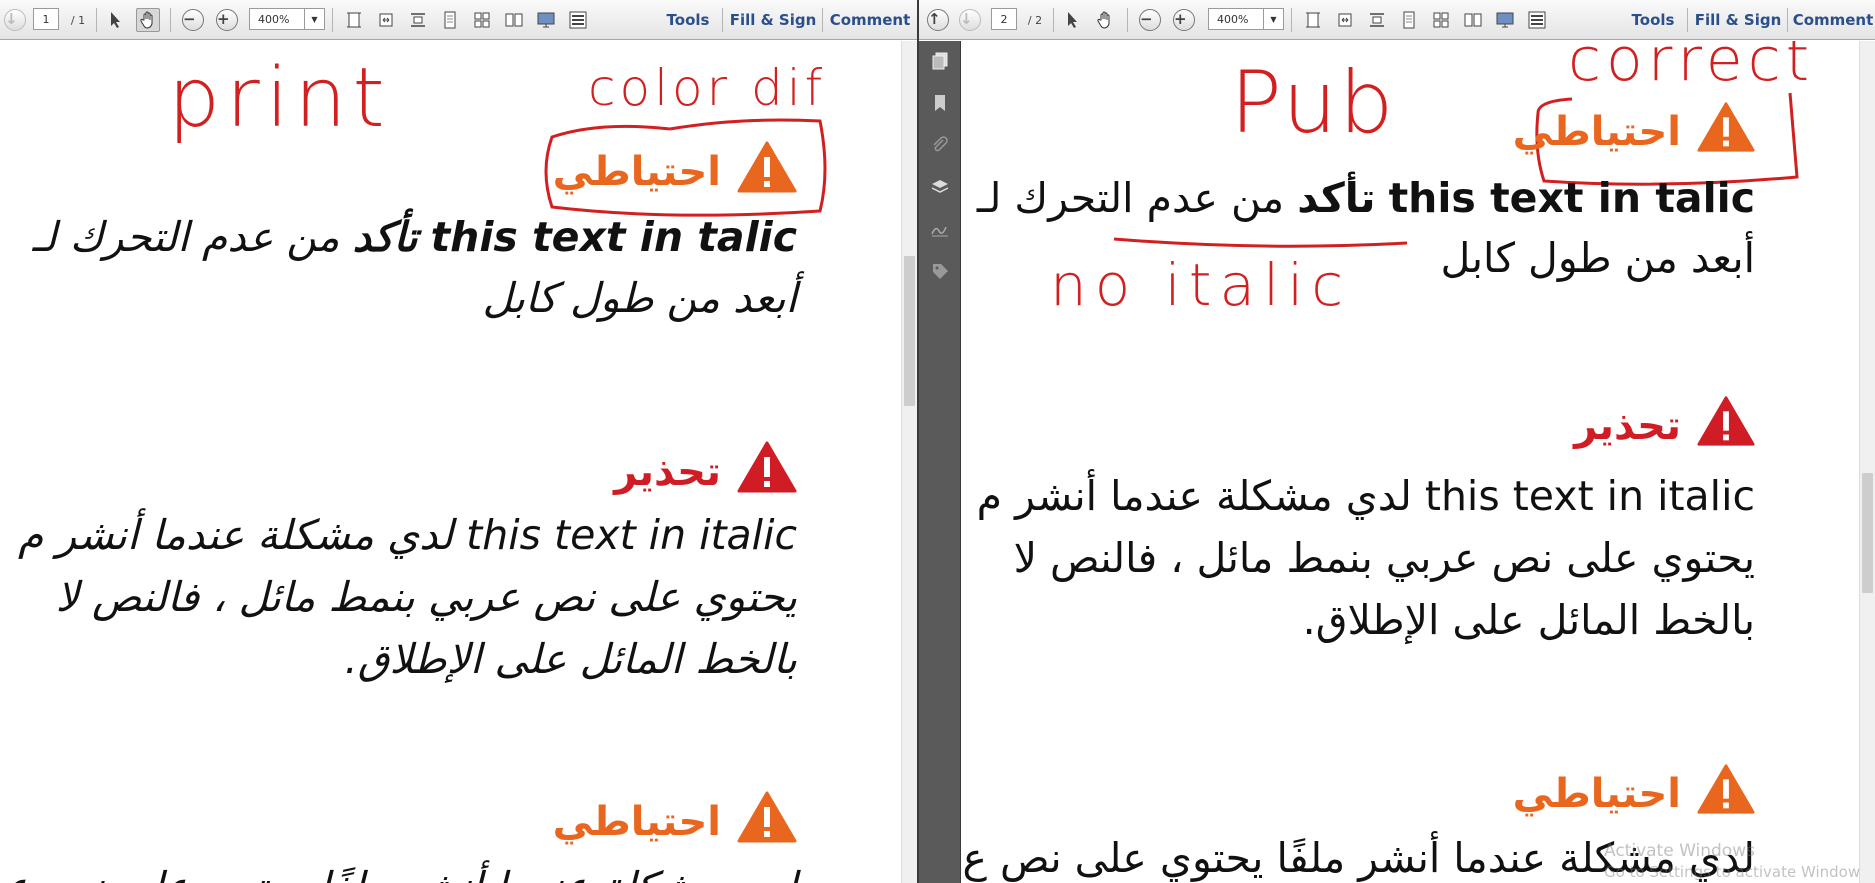 The width and height of the screenshot is (1875, 883). I want to click on right-zoom-out-button: −, so click(1150, 20).